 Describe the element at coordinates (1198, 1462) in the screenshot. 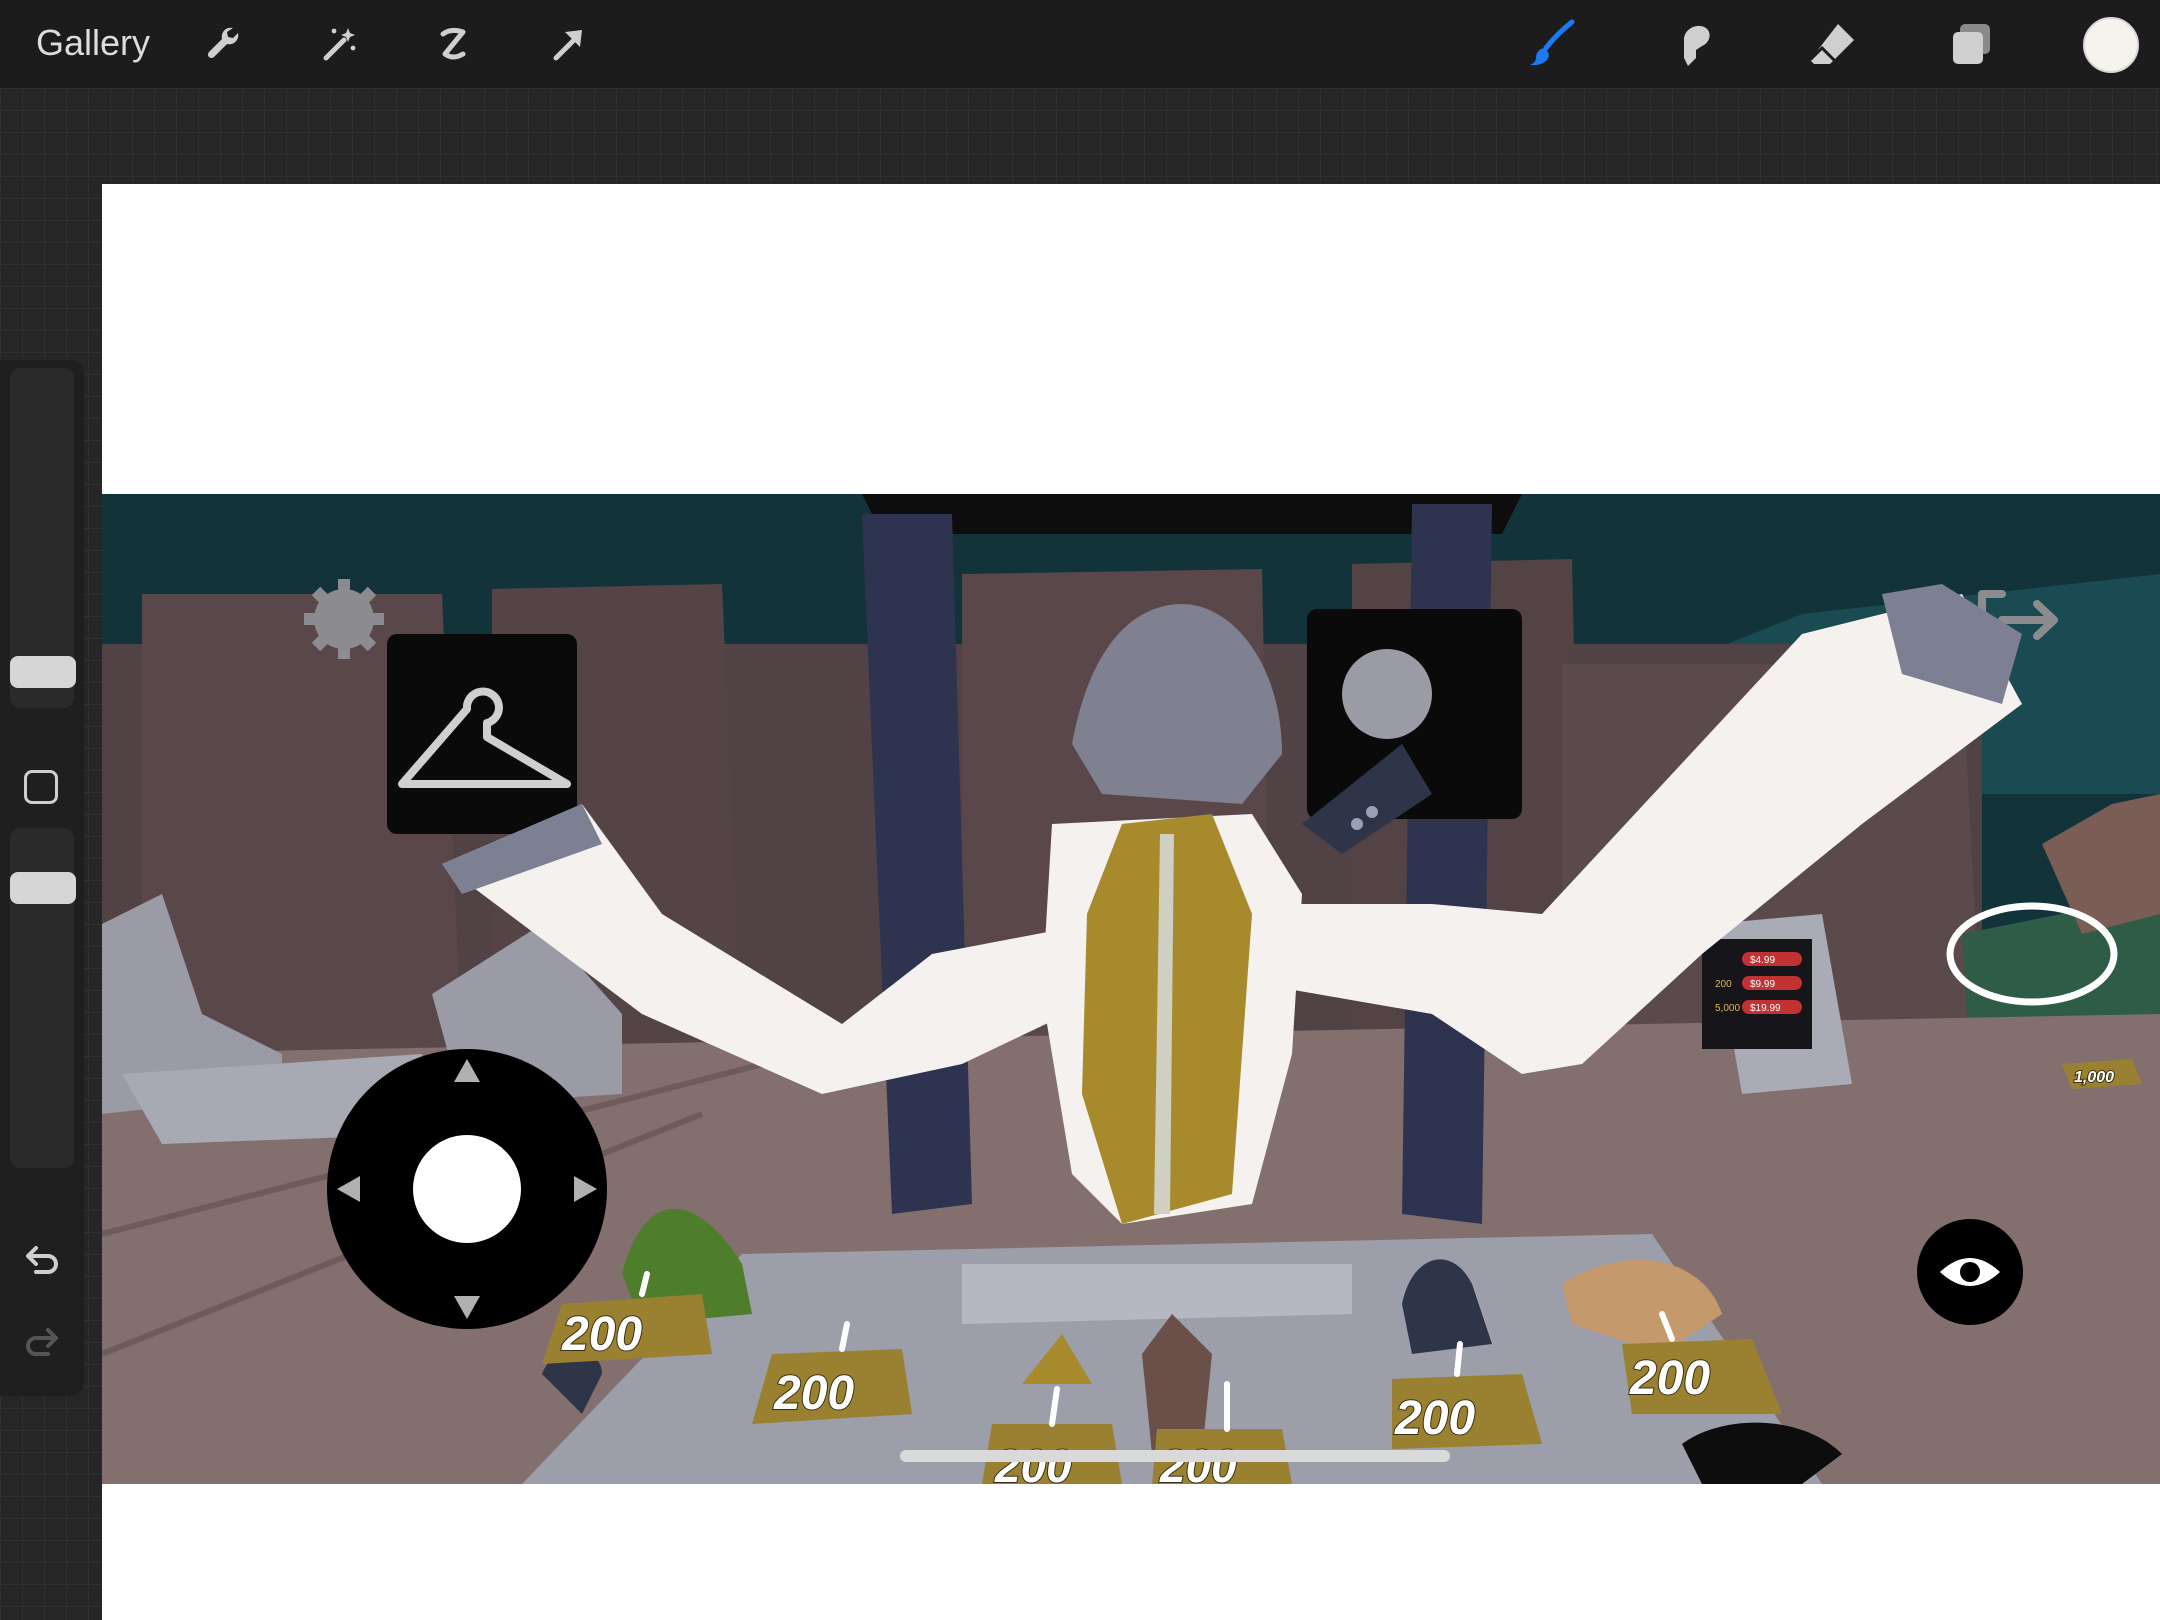

I see `price-tag-4: 200` at that location.